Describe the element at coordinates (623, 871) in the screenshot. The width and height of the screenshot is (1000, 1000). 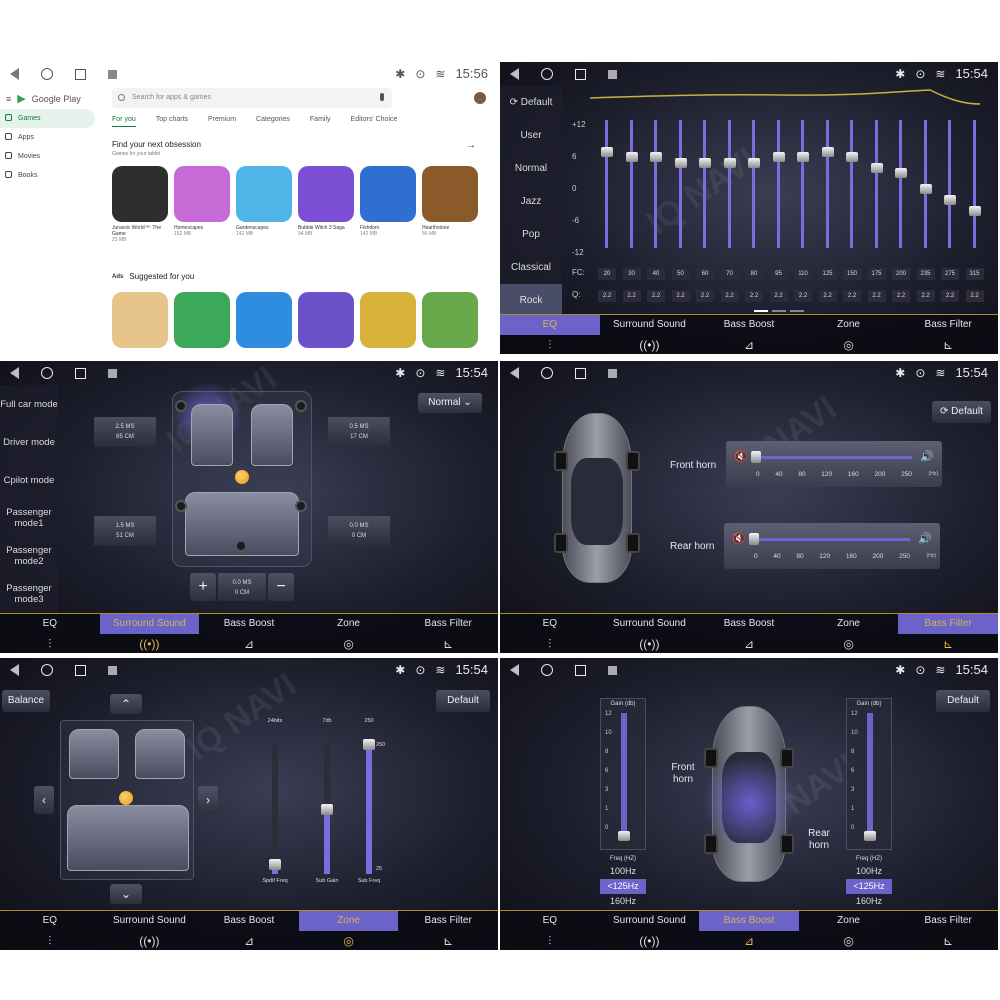
I see `freq-option: 100Hz` at that location.